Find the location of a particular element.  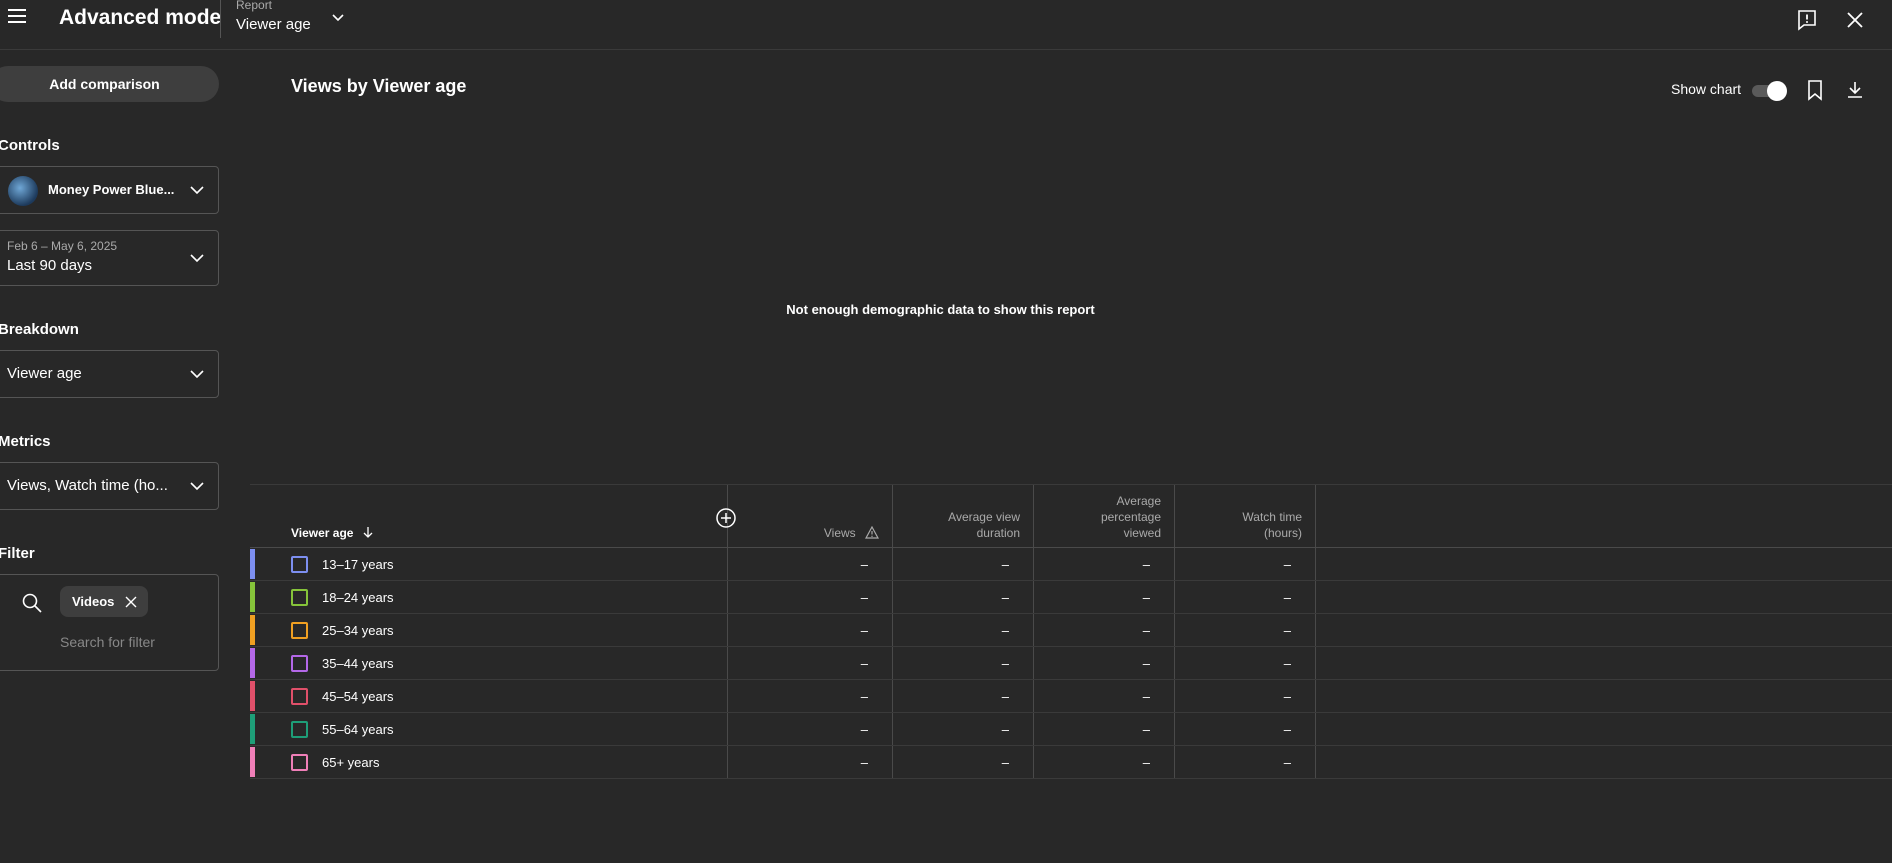

row-label: 65+ years is located at coordinates (351, 762).